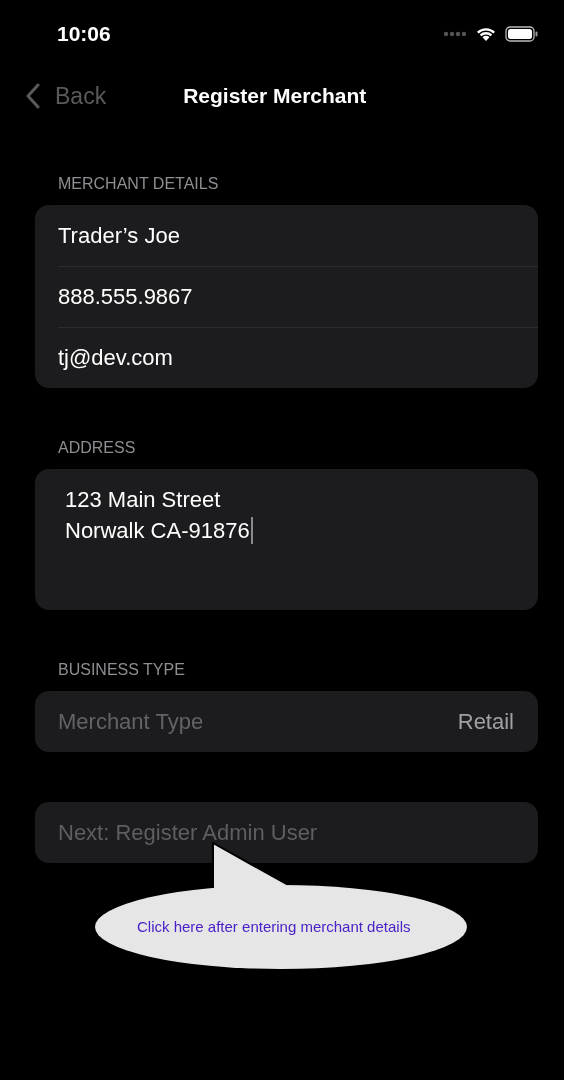 The height and width of the screenshot is (1080, 564). Describe the element at coordinates (33, 96) in the screenshot. I see `chevron-left-icon` at that location.